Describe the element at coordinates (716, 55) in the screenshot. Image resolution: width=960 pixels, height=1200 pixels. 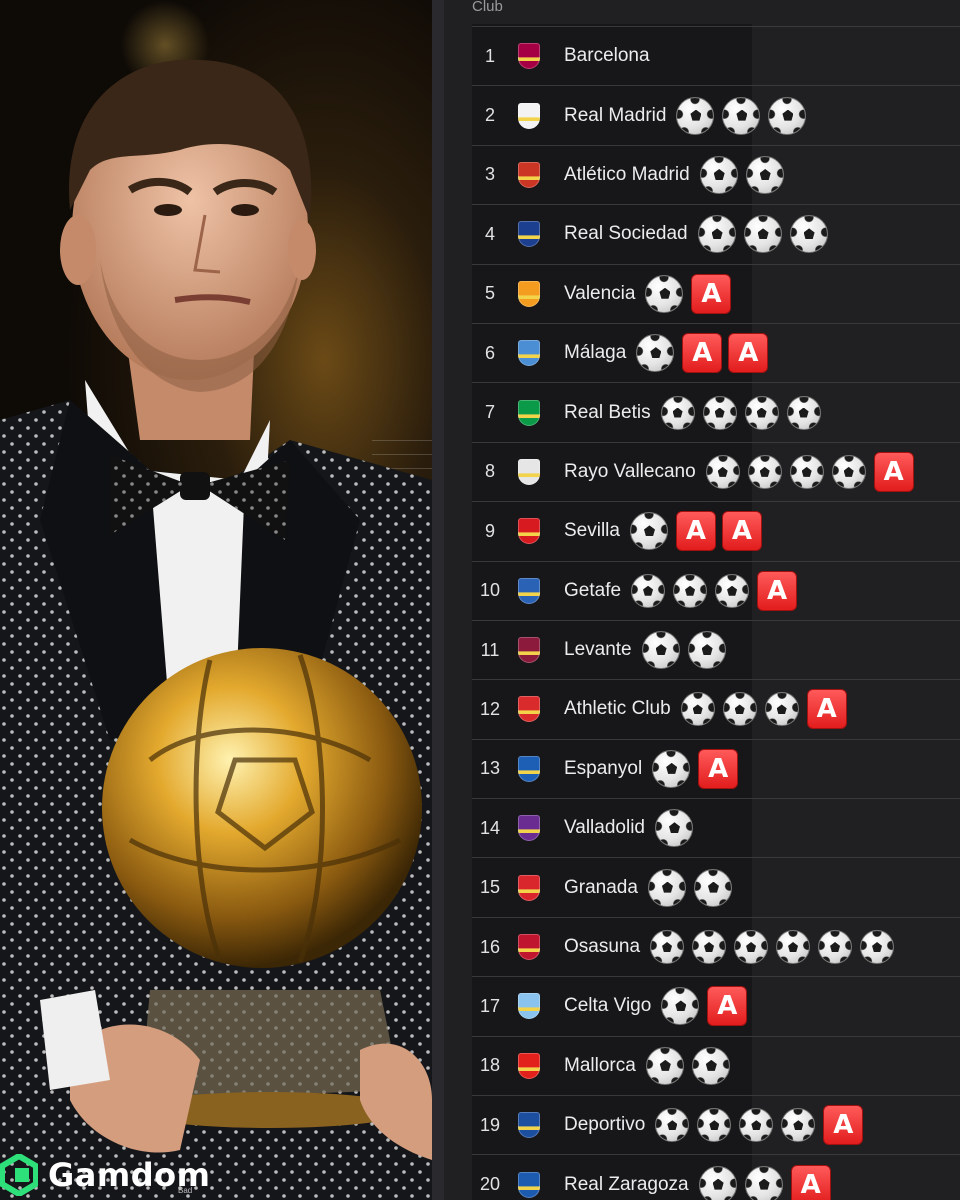
I see `table-row: 1 Barcelona` at that location.